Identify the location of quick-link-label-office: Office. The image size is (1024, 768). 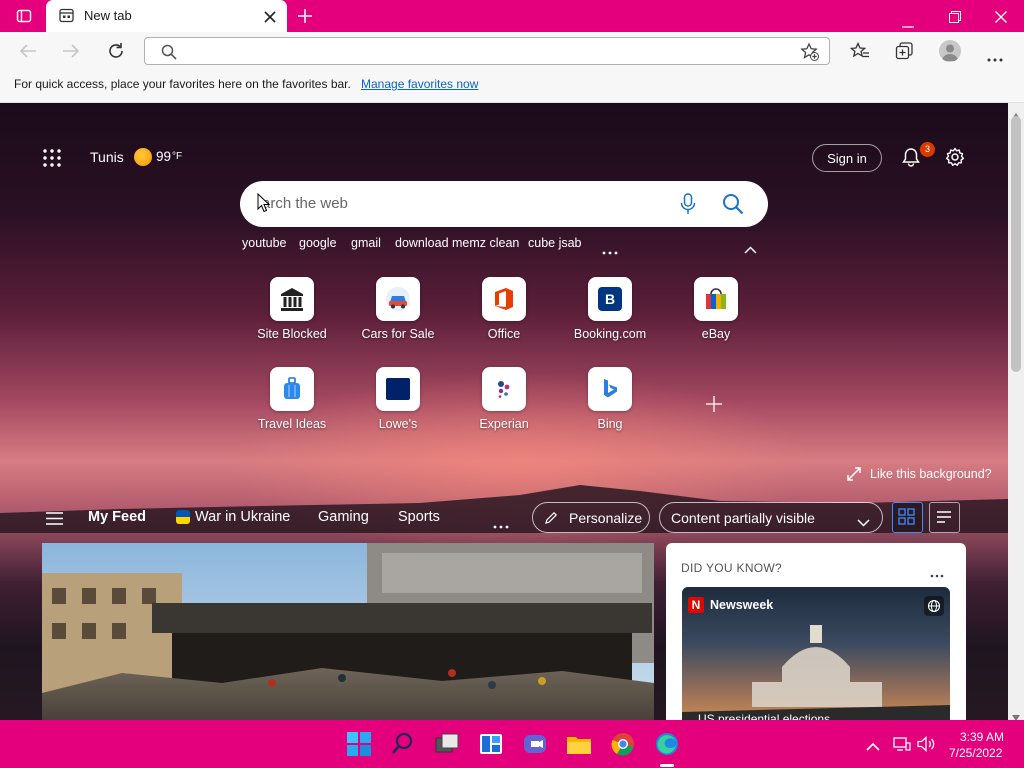
(504, 334).